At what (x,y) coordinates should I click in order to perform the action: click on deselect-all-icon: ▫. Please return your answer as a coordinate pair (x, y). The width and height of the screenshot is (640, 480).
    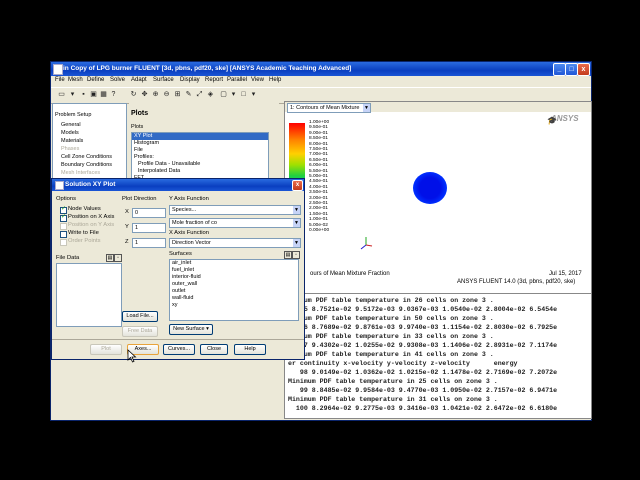
    Looking at the image, I should click on (118, 258).